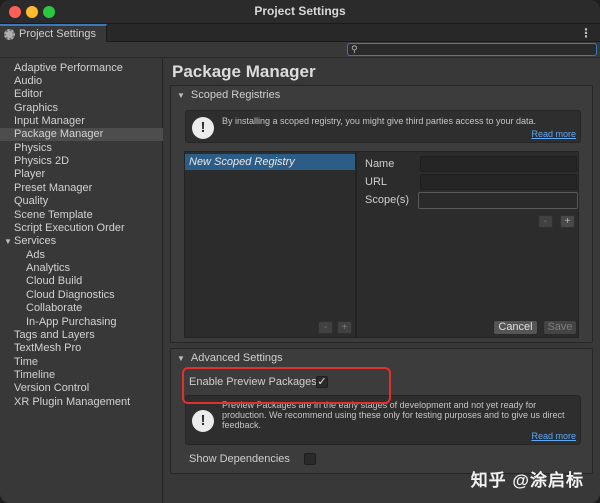  What do you see at coordinates (81, 402) in the screenshot?
I see `sidebar-item-xr-plugin-management: XR Plugin Management` at bounding box center [81, 402].